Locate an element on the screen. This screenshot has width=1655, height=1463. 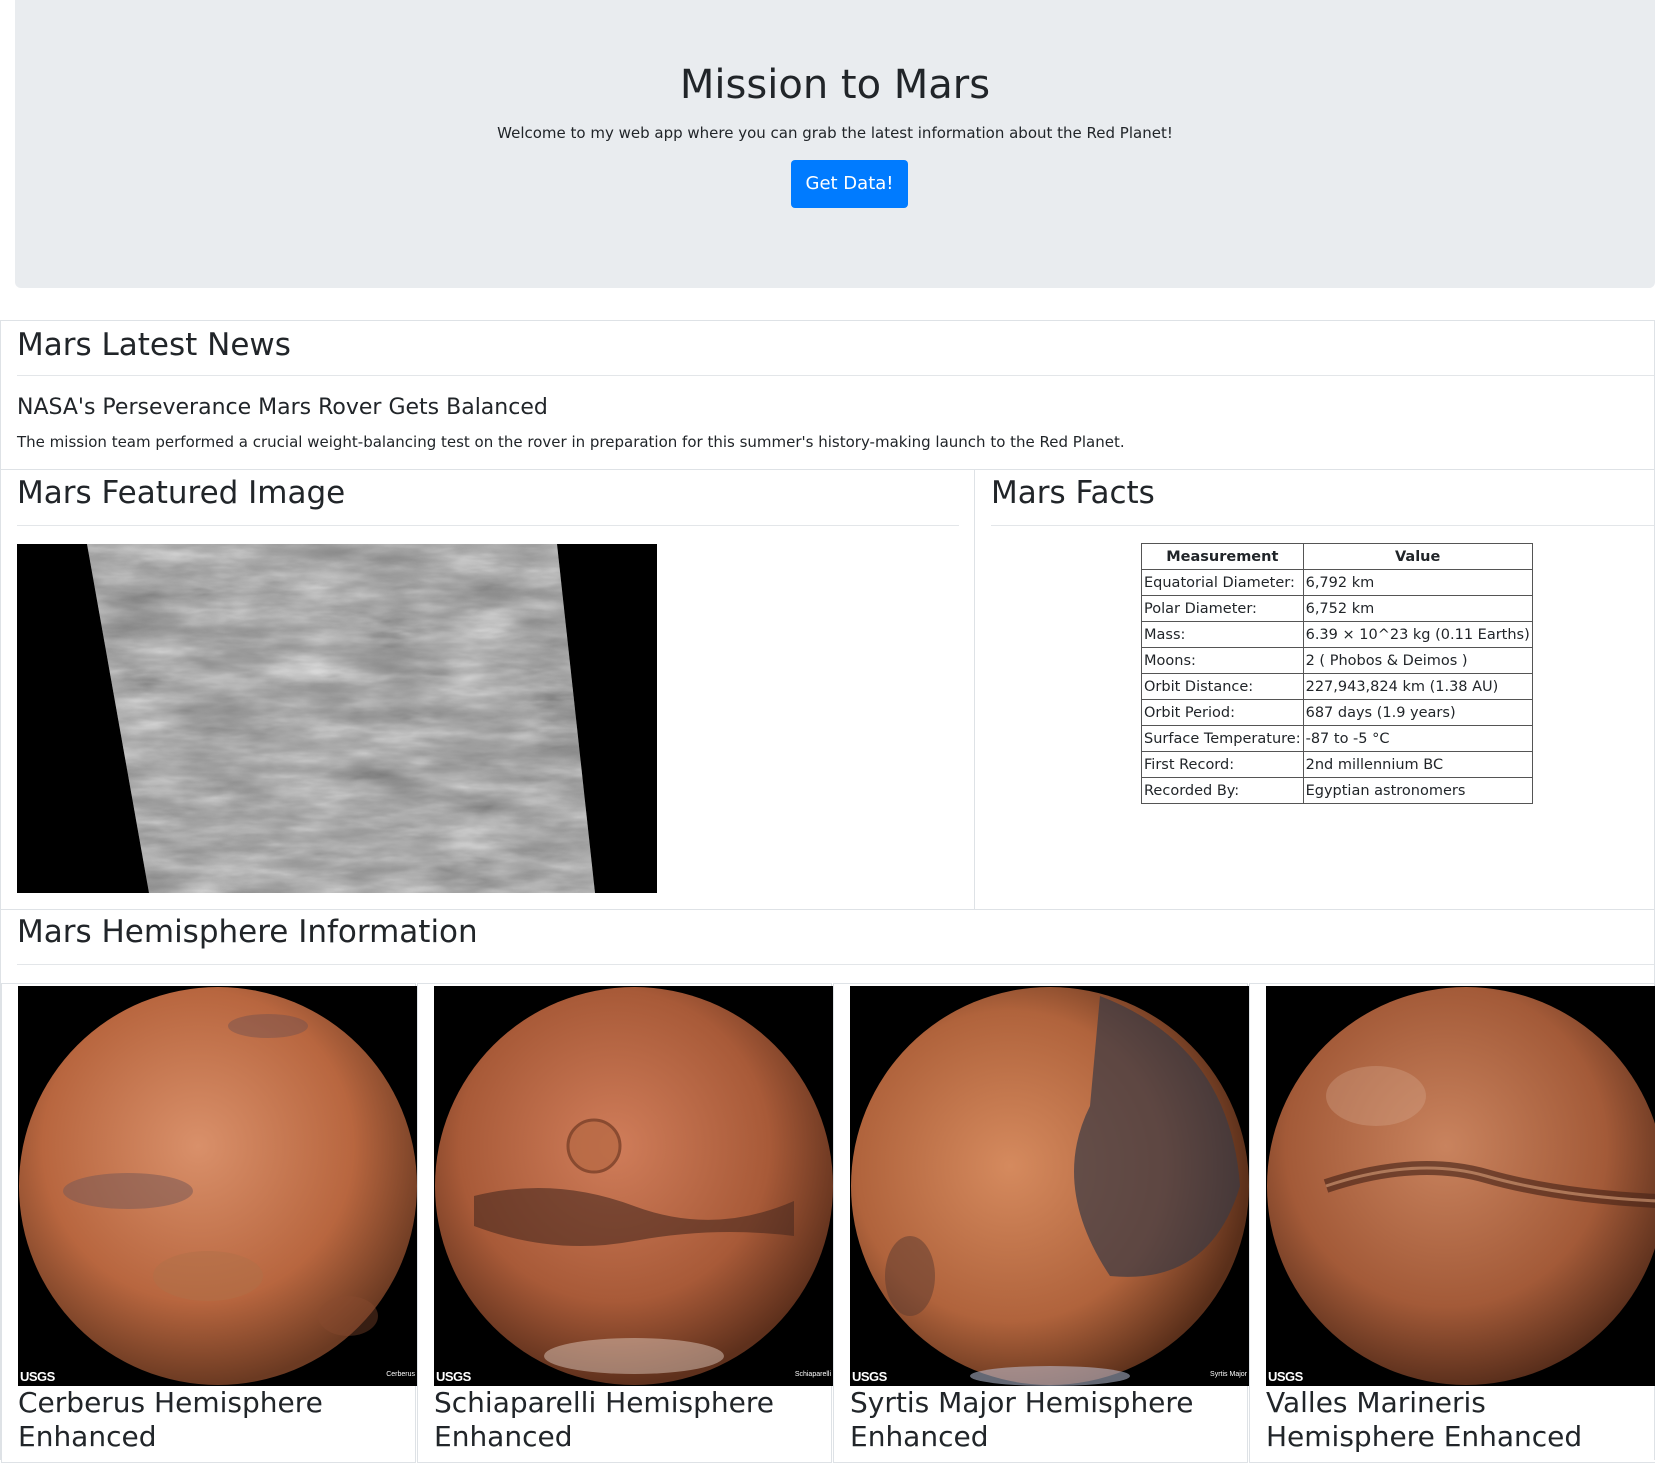
value-cell: -87 to -5 °C is located at coordinates (1417, 738).